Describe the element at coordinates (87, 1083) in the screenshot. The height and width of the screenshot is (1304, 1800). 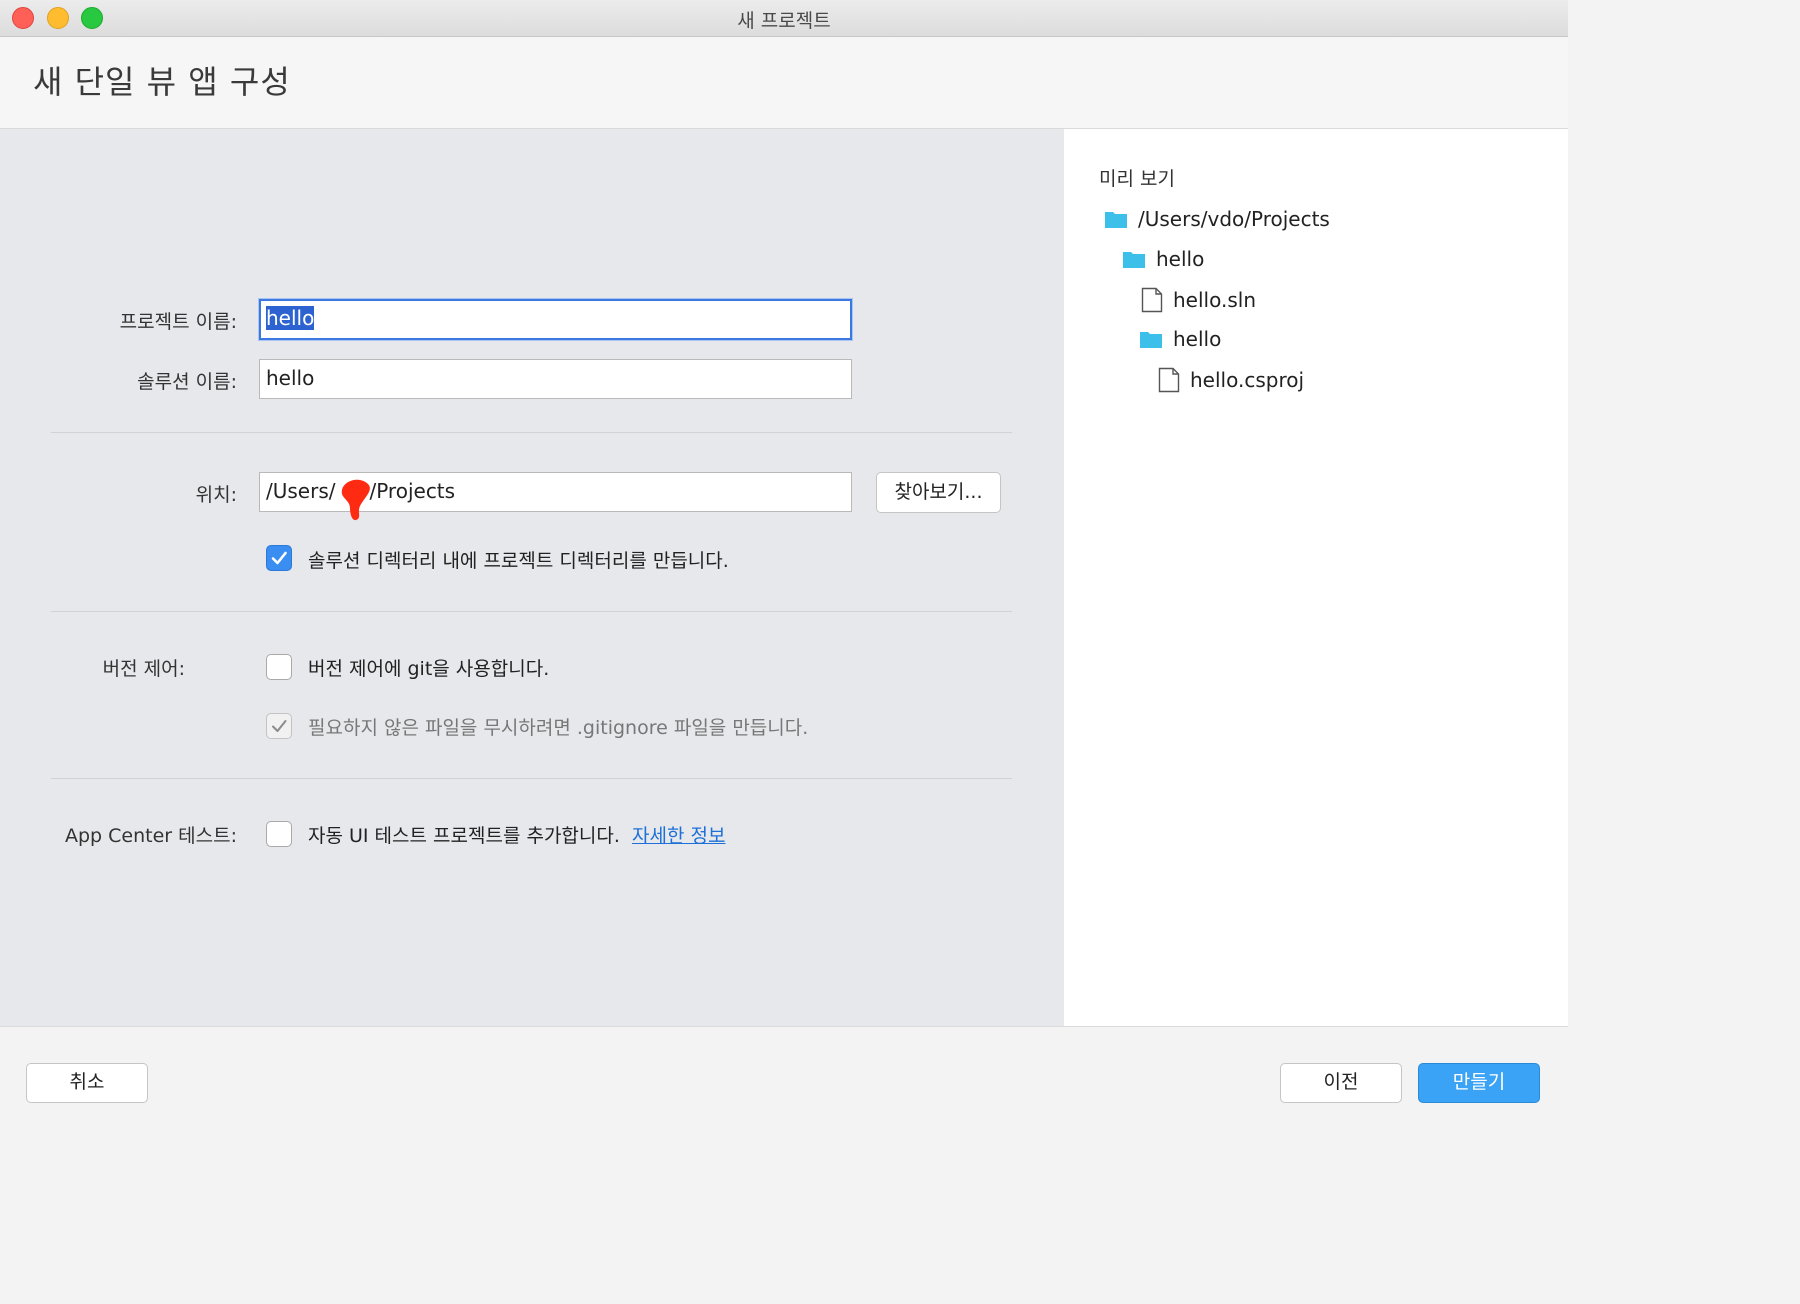
I see `cancel-button: 취소` at that location.